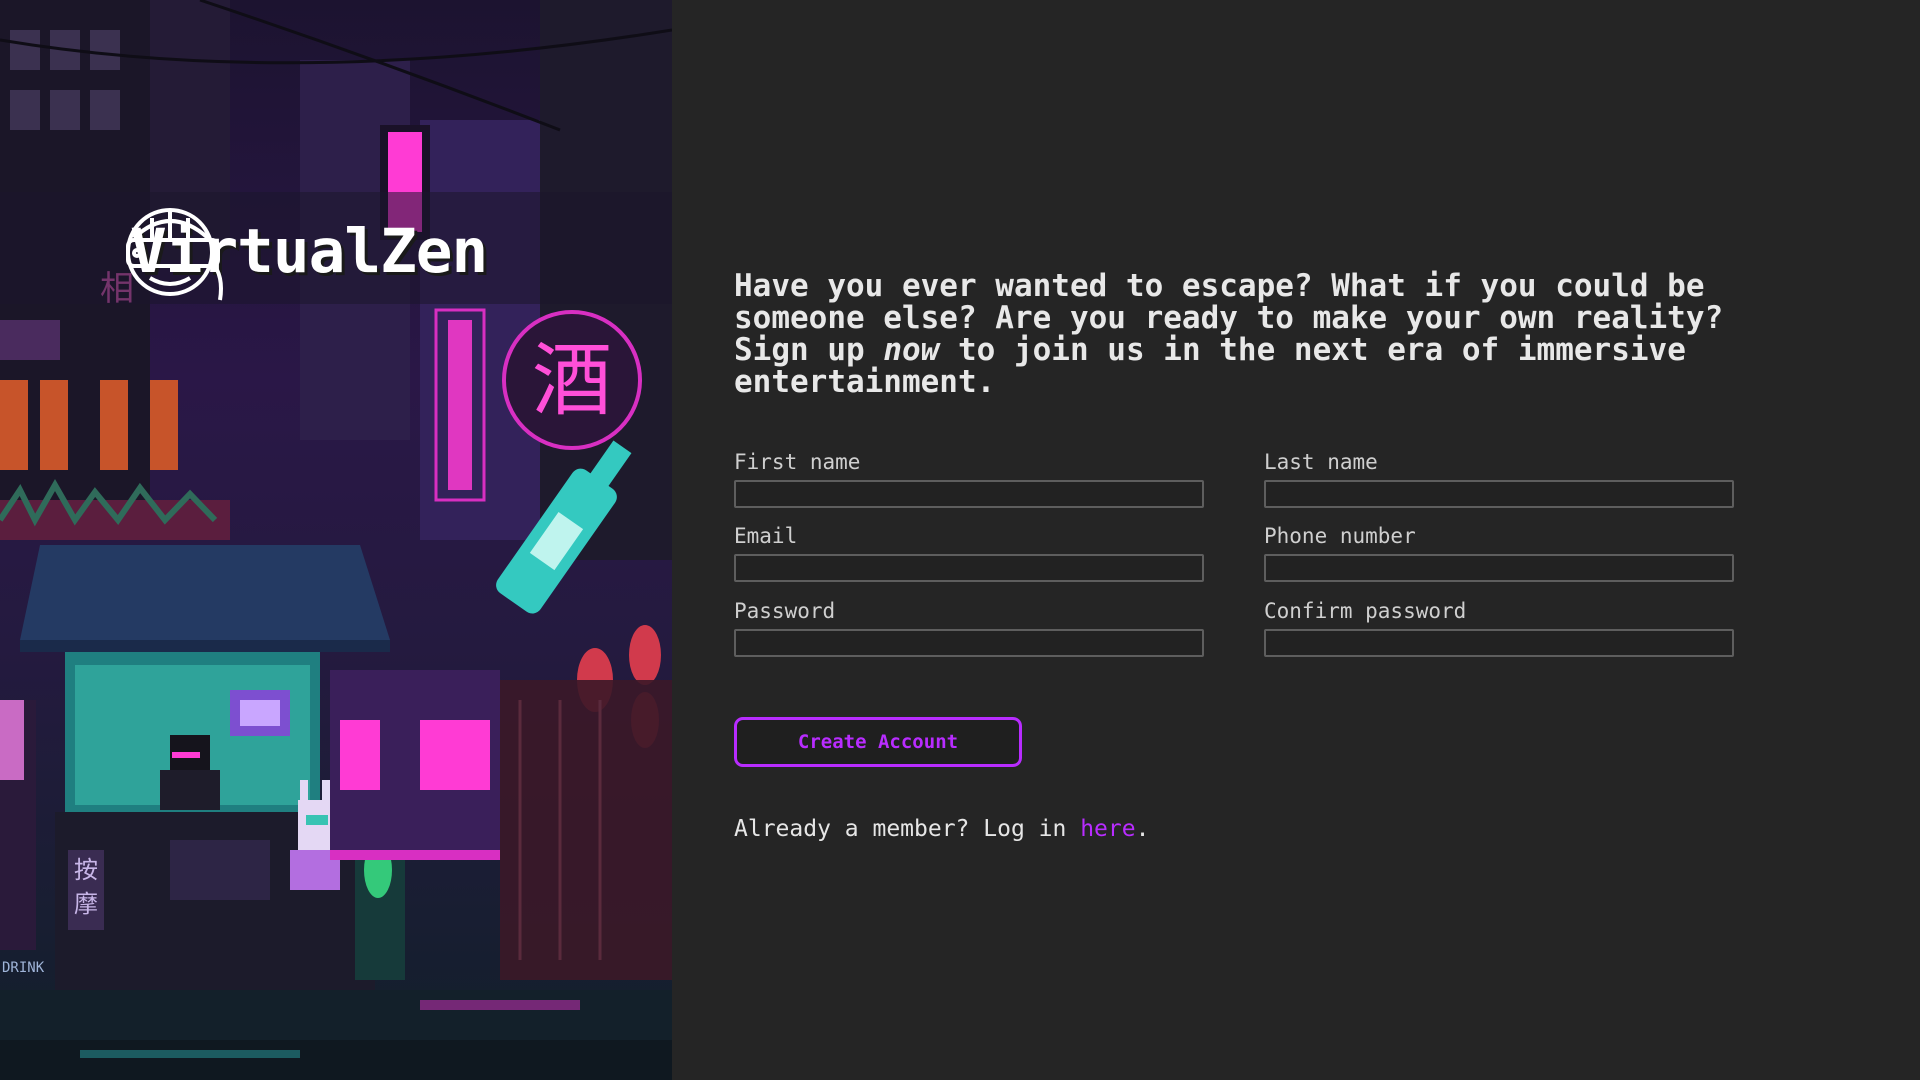 The height and width of the screenshot is (1080, 1920). I want to click on phone-number-field, so click(1499, 568).